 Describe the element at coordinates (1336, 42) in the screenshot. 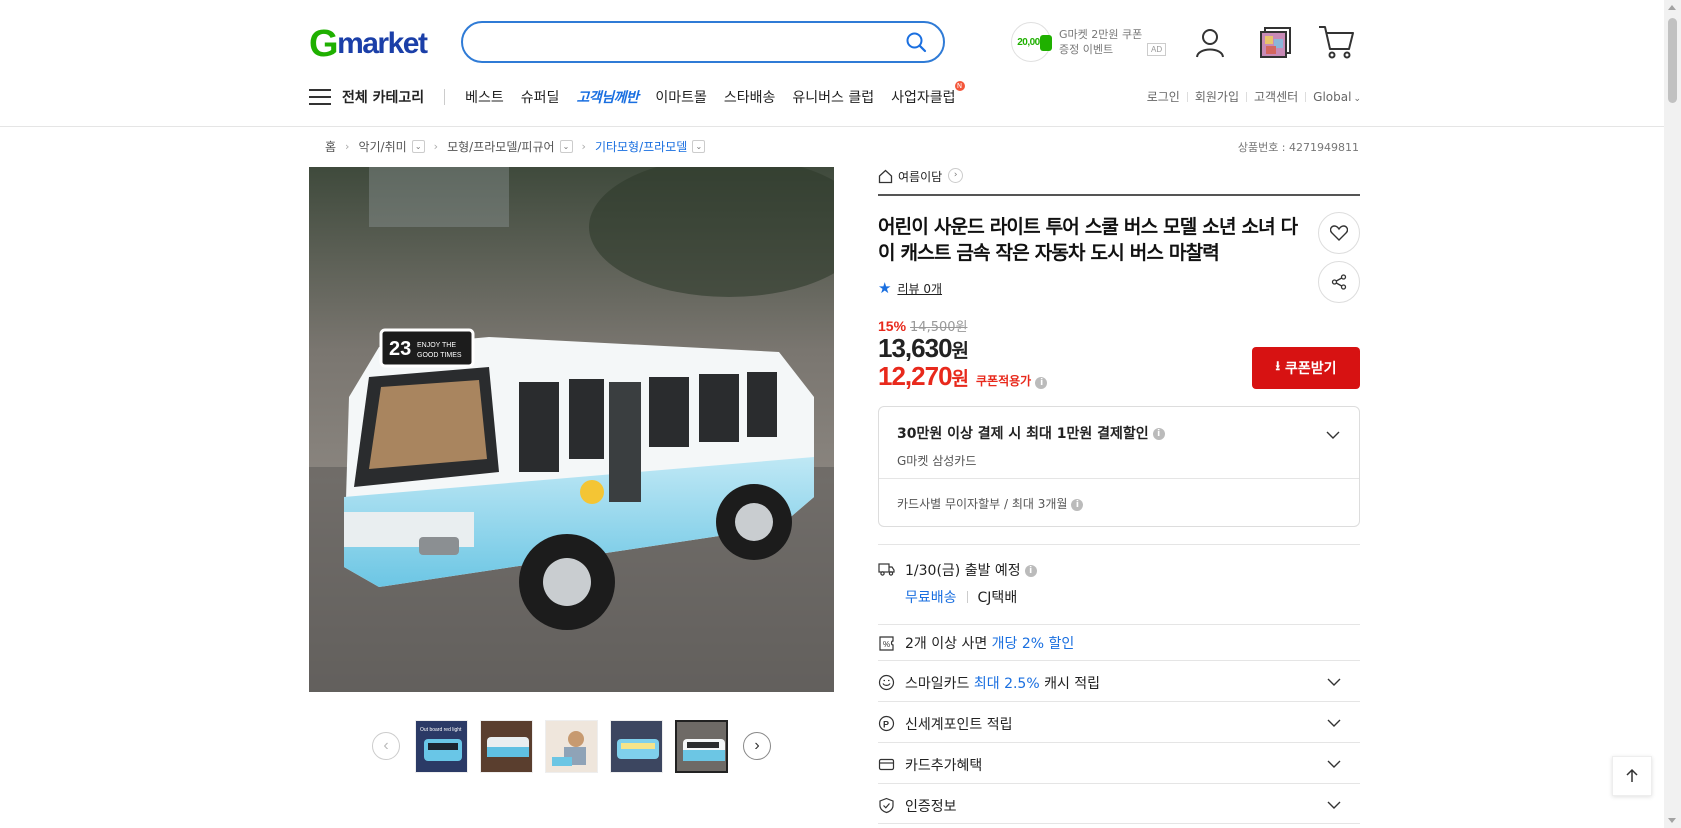

I see `cart-icon` at that location.